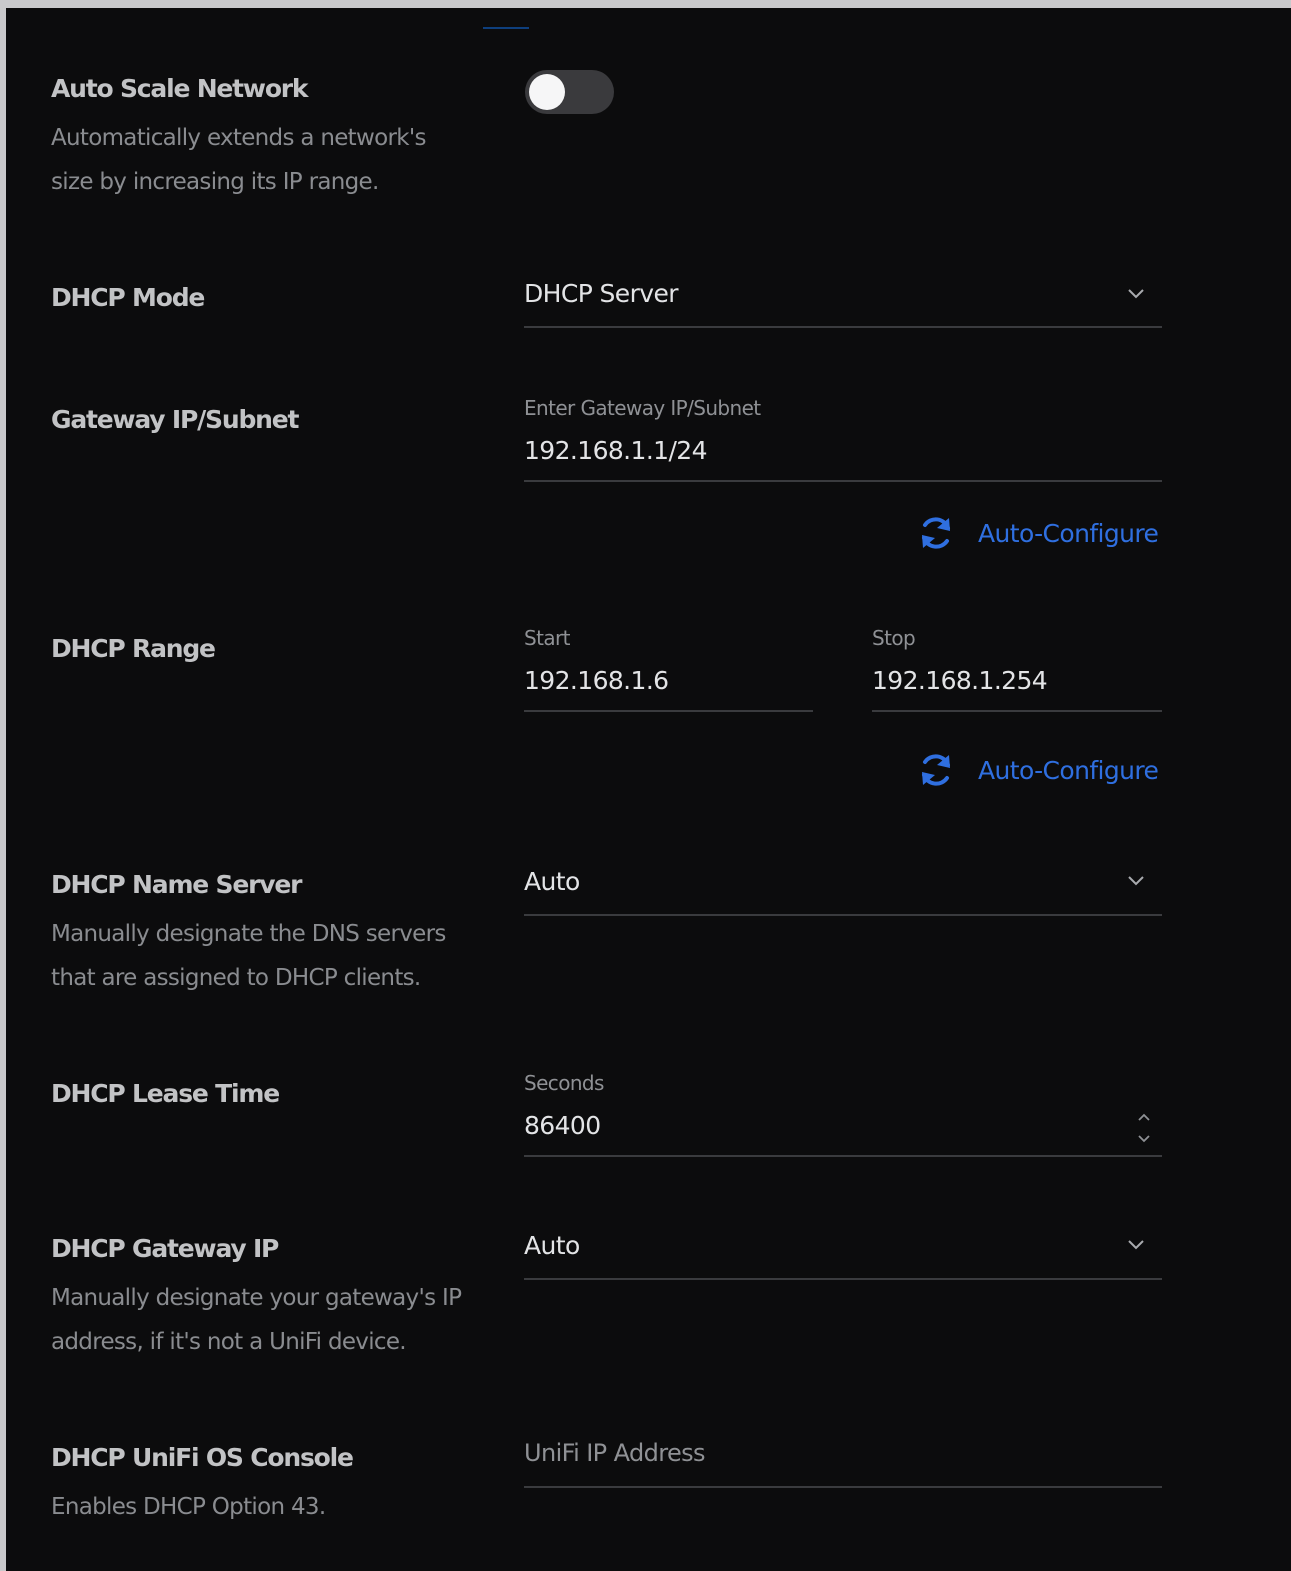 The height and width of the screenshot is (1571, 1291). I want to click on unifi-ip-placeholder: UniFi IP Address, so click(615, 1453).